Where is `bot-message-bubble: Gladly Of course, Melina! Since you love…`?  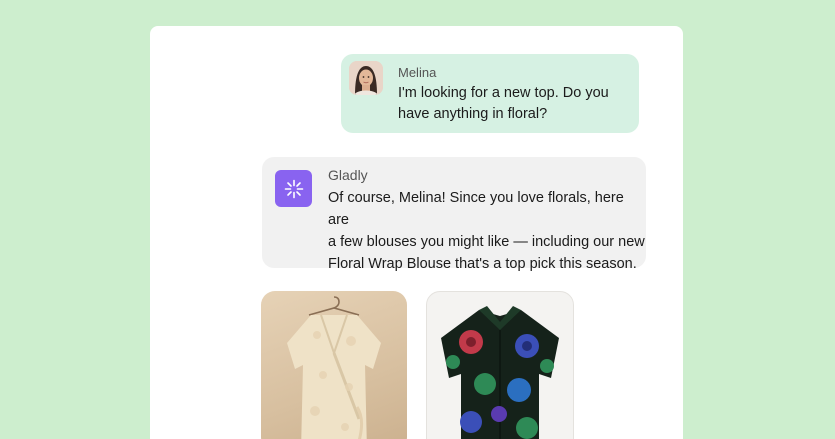
bot-message-bubble: Gladly Of course, Melina! Since you love… is located at coordinates (454, 214).